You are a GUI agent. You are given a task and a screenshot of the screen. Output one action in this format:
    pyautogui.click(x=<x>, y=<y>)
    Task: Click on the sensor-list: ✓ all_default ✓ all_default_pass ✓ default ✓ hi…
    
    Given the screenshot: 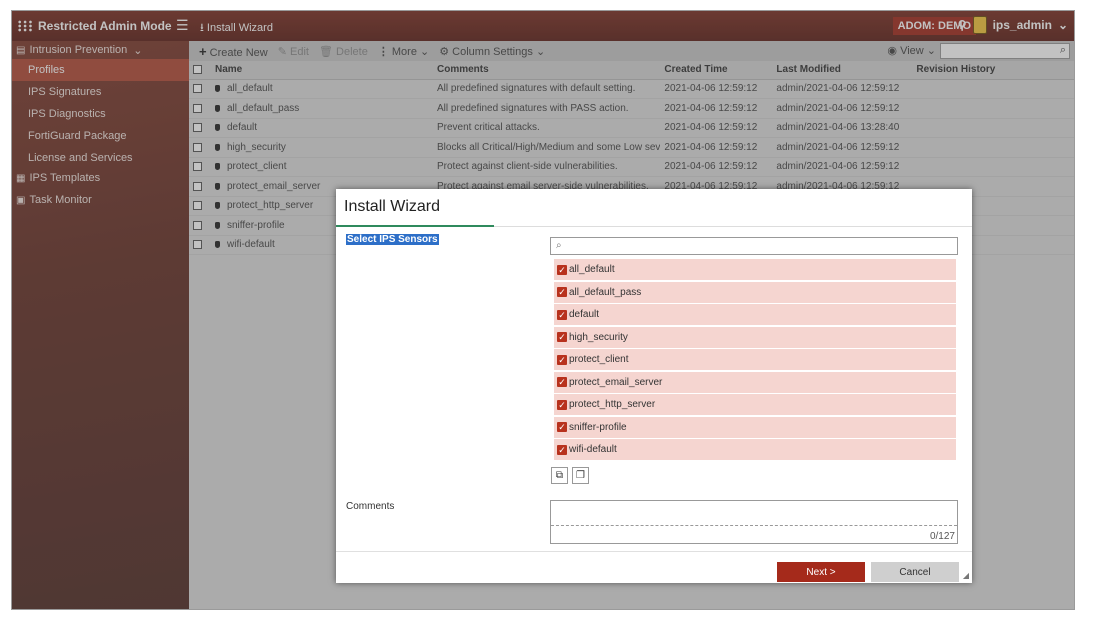 What is the action you would take?
    pyautogui.click(x=755, y=360)
    